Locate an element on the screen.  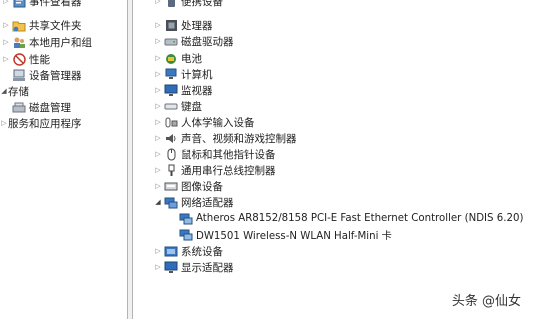
device-category-monitors: ▷ 监视器 is located at coordinates (183, 90).